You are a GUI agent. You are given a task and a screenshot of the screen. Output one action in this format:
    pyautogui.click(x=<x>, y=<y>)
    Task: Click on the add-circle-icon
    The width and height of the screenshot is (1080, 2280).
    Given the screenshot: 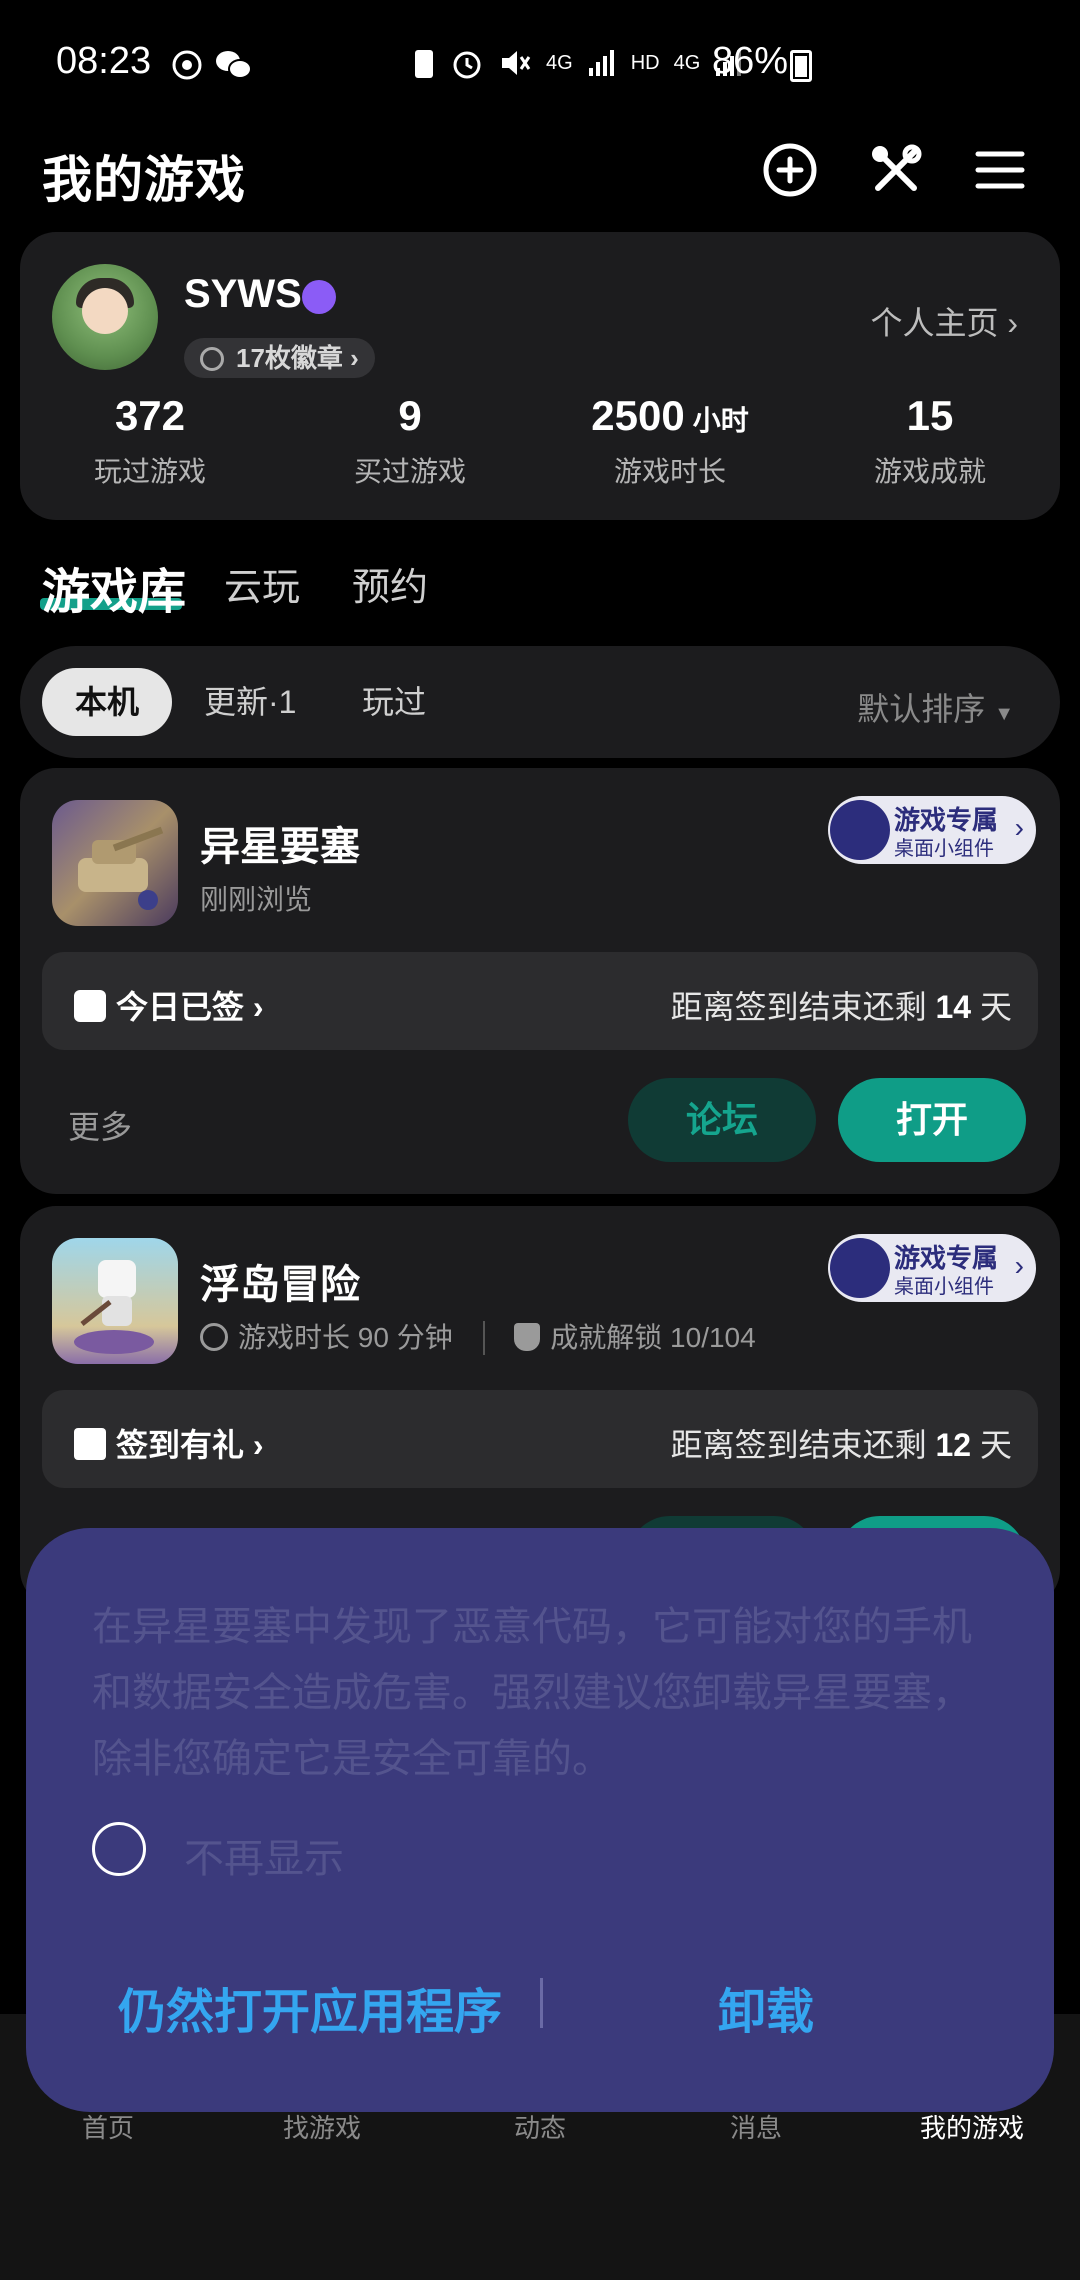 What is the action you would take?
    pyautogui.click(x=790, y=170)
    